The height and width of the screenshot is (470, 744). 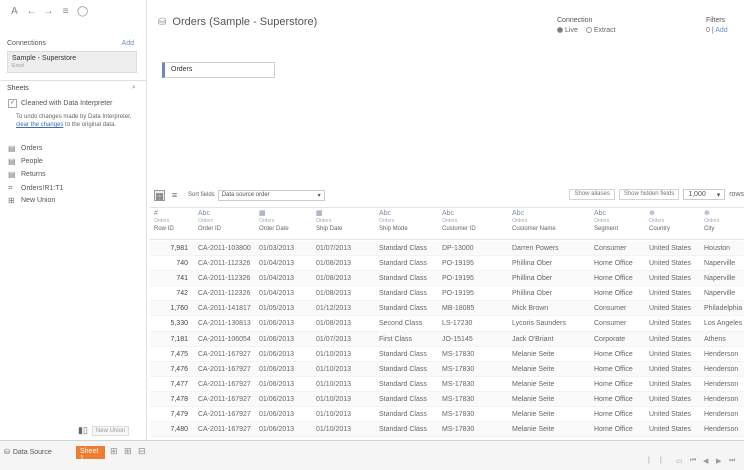 What do you see at coordinates (142, 451) in the screenshot?
I see `new-story-icon: ⊟` at bounding box center [142, 451].